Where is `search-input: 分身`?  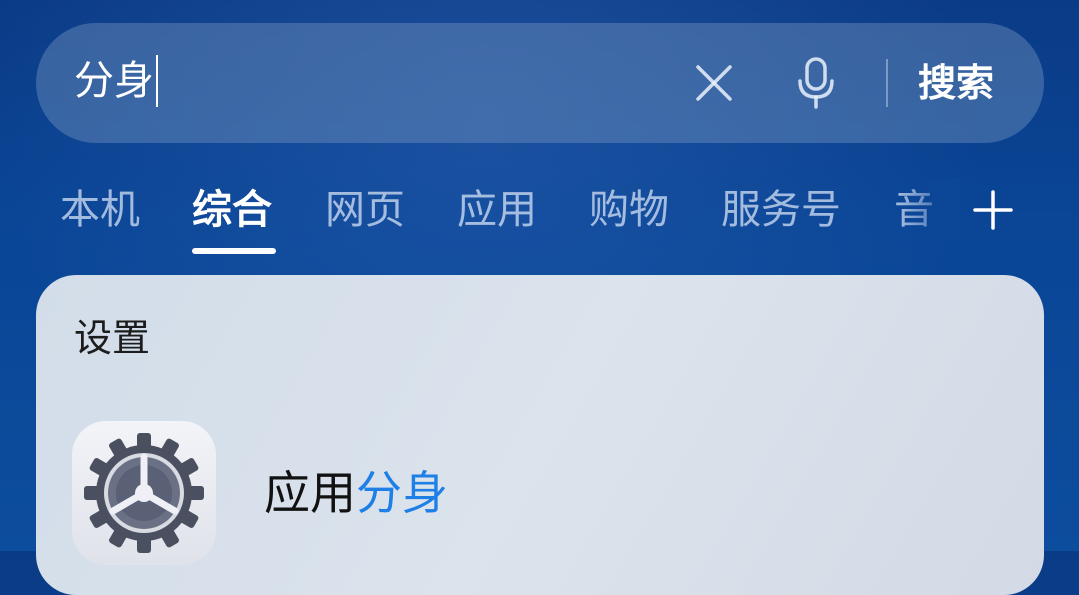 search-input: 分身 is located at coordinates (116, 81).